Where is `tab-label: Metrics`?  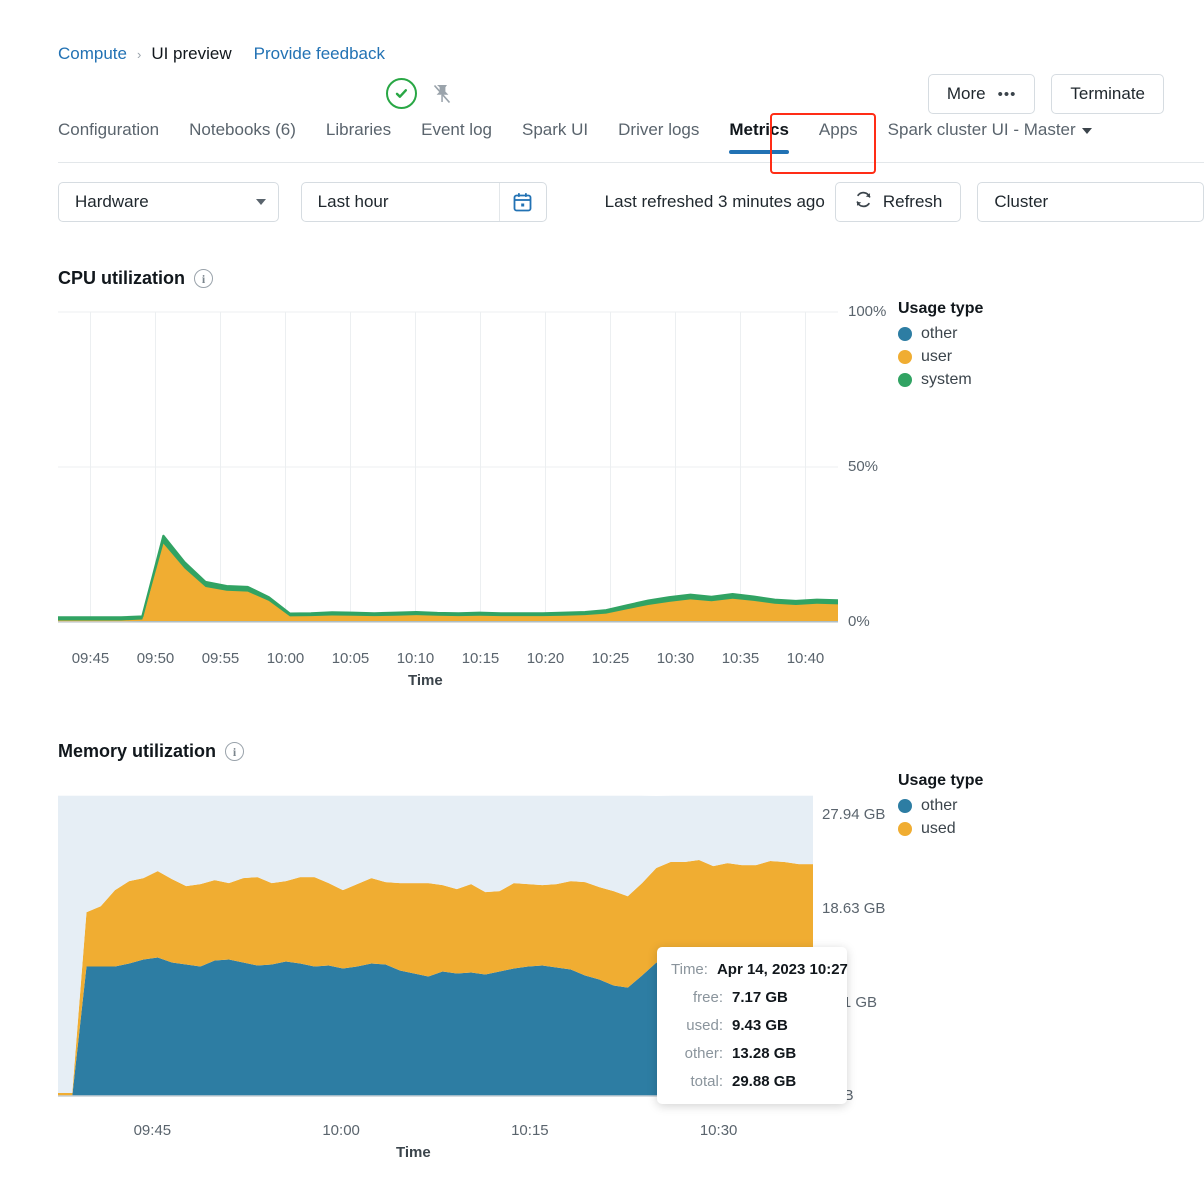
tab-label: Metrics is located at coordinates (759, 129).